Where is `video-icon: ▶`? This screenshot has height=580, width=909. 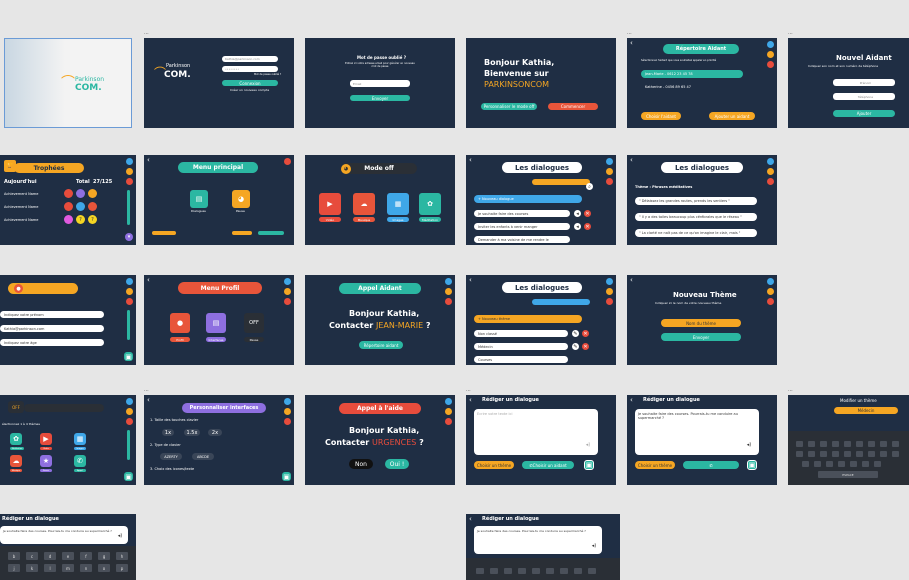 video-icon: ▶ is located at coordinates (330, 204).